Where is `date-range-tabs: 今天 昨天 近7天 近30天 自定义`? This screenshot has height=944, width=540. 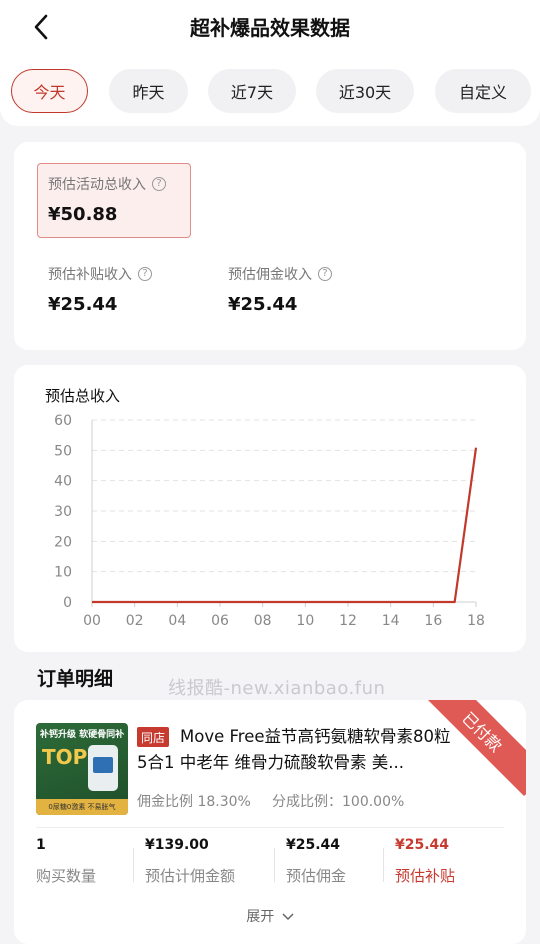 date-range-tabs: 今天 昨天 近7天 近30天 自定义 is located at coordinates (270, 91).